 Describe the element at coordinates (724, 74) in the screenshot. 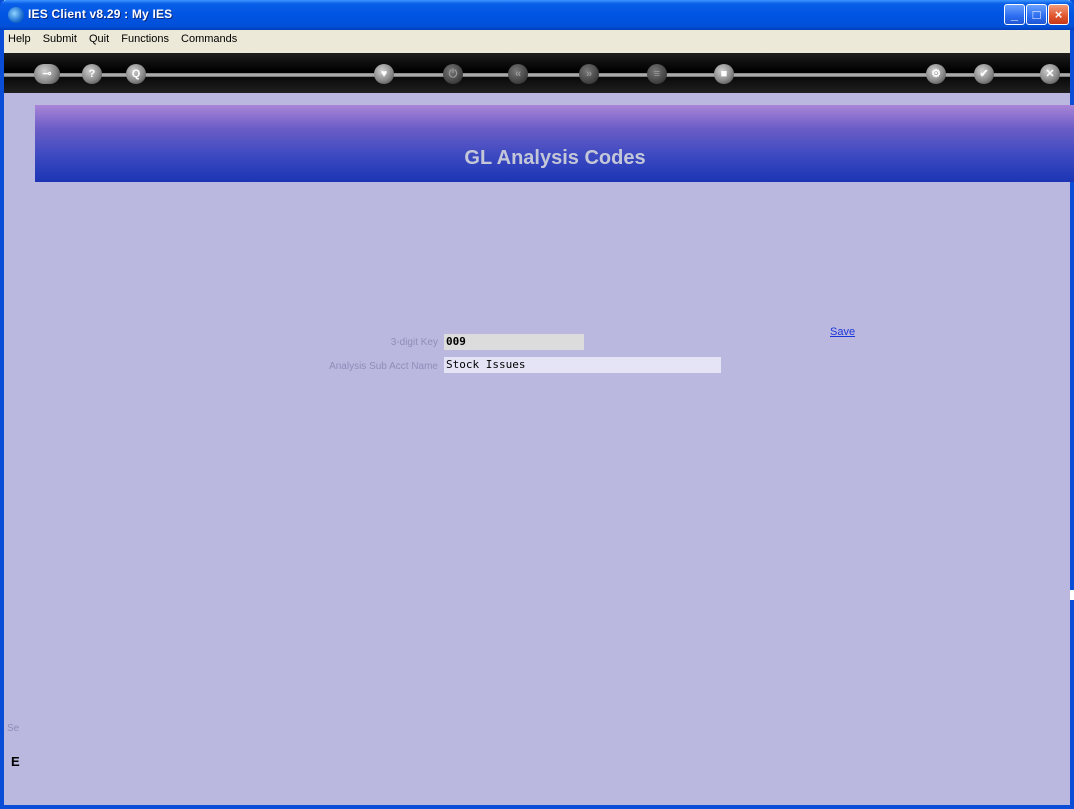

I see `stop-icon: ■` at that location.